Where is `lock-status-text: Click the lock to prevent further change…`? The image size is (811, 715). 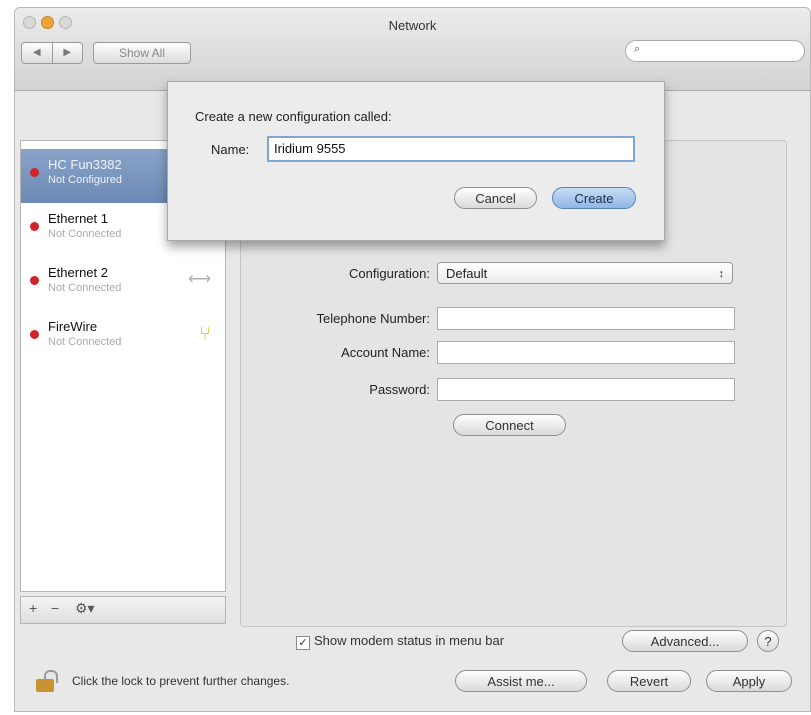 lock-status-text: Click the lock to prevent further change… is located at coordinates (181, 681).